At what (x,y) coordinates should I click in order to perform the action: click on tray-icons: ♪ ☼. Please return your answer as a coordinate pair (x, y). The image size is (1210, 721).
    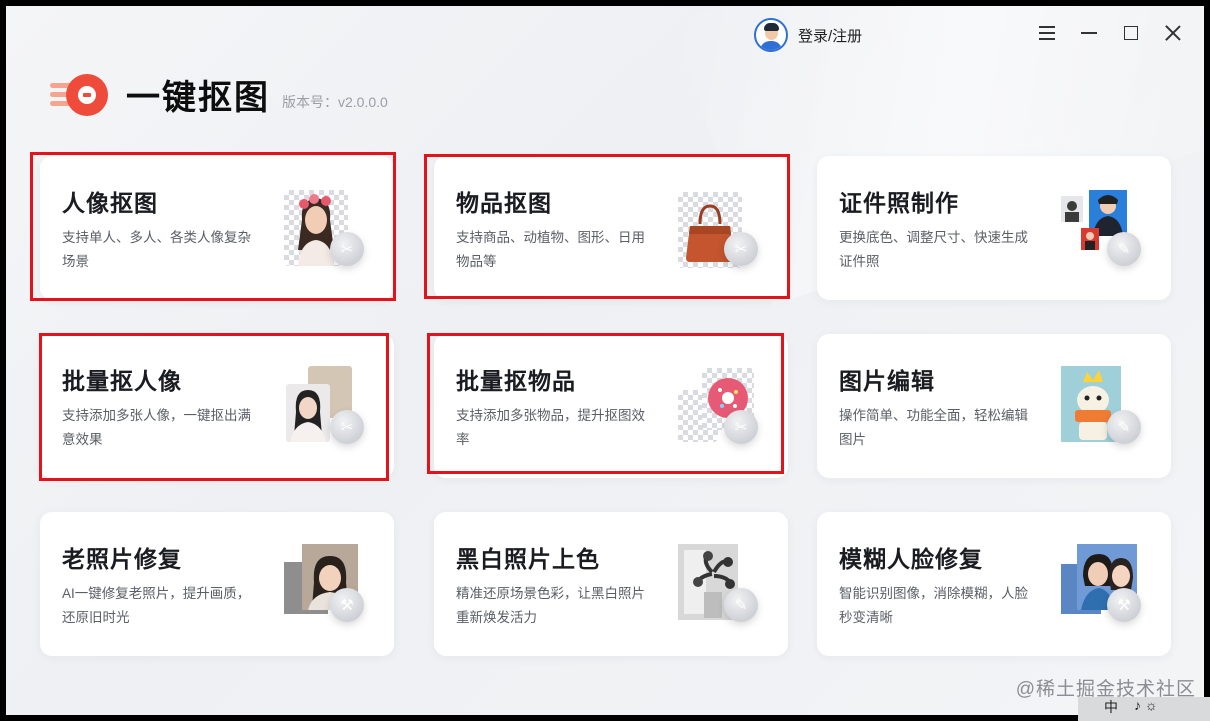
    Looking at the image, I should click on (1146, 709).